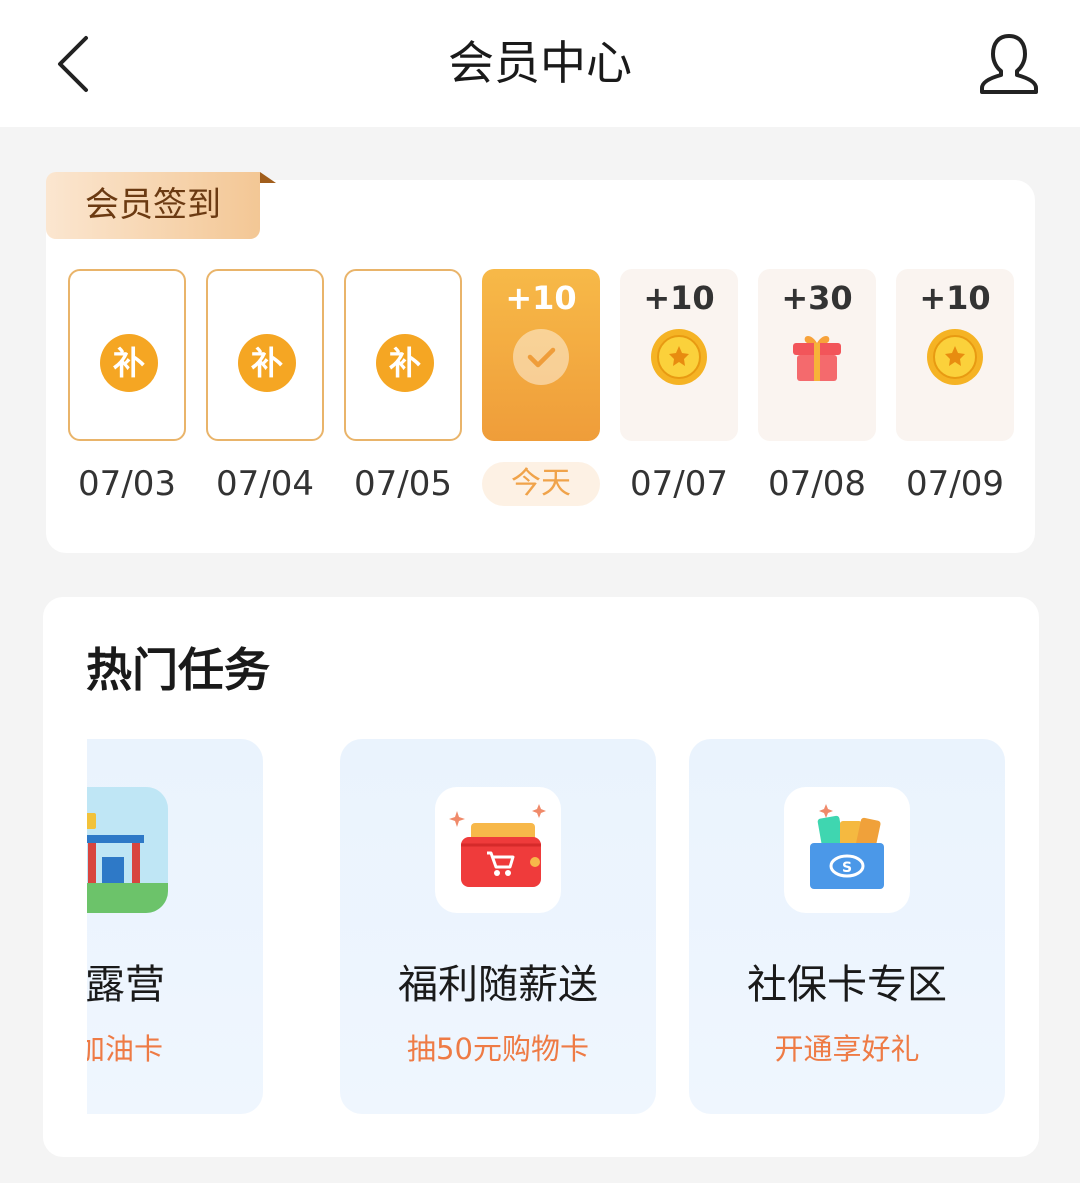  Describe the element at coordinates (268, 177) in the screenshot. I see `ribbon-fold` at that location.